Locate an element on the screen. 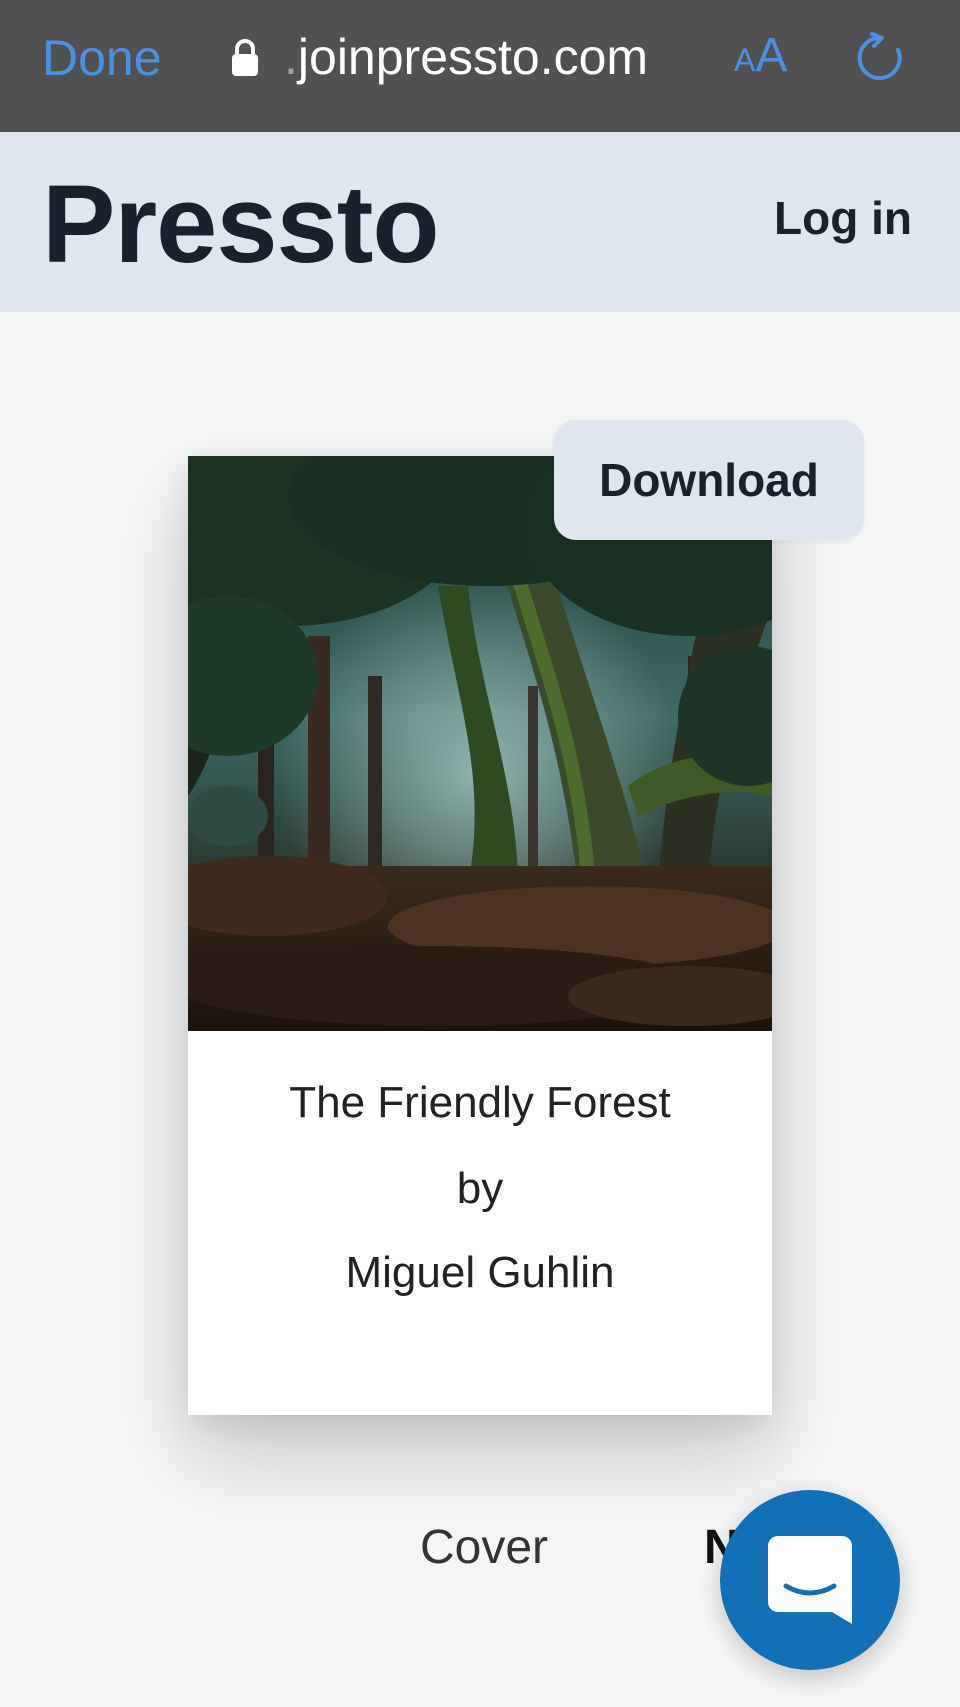  done-button: Done is located at coordinates (102, 58).